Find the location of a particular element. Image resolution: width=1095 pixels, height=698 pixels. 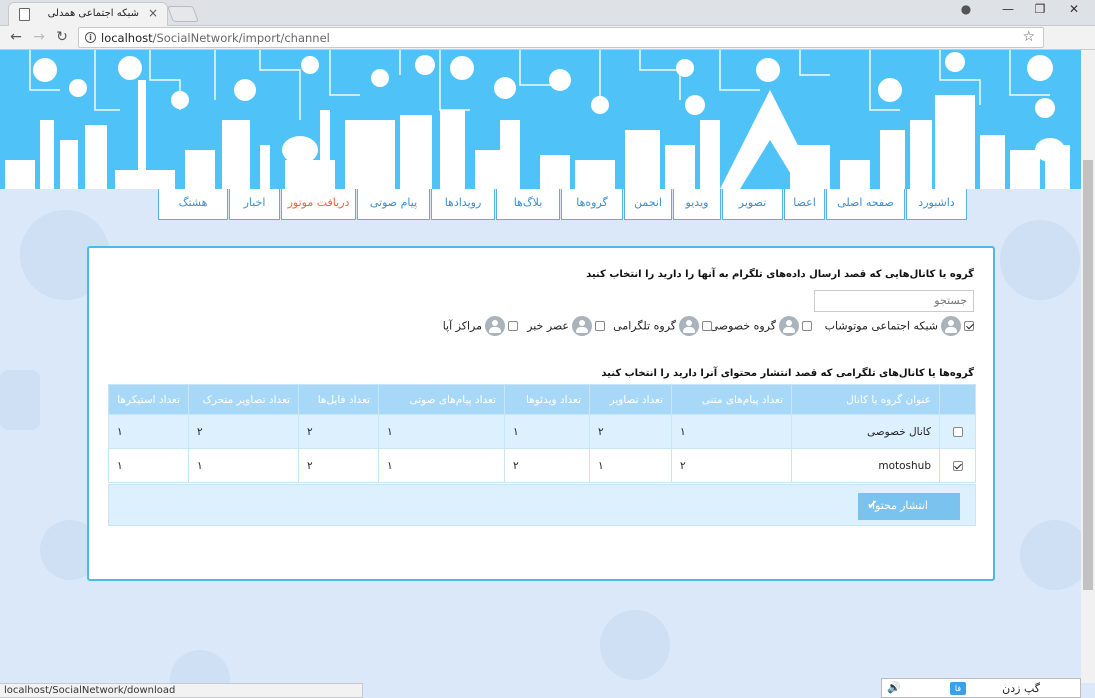

target-option: گروه تلگرامی is located at coordinates (662, 326).